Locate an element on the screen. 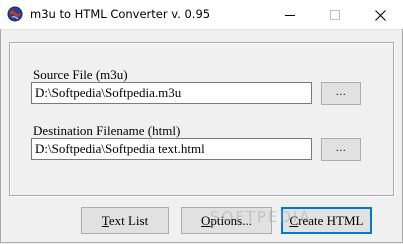 The image size is (403, 244). options-mnemonic: O is located at coordinates (206, 220).